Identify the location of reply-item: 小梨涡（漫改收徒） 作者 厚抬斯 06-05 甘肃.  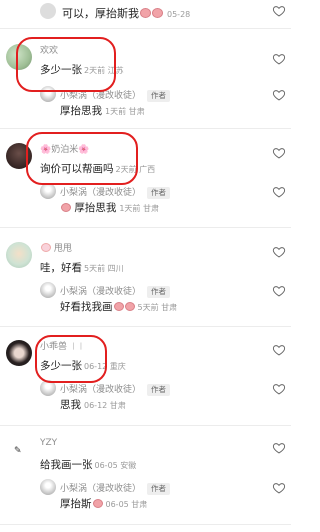
(155, 494).